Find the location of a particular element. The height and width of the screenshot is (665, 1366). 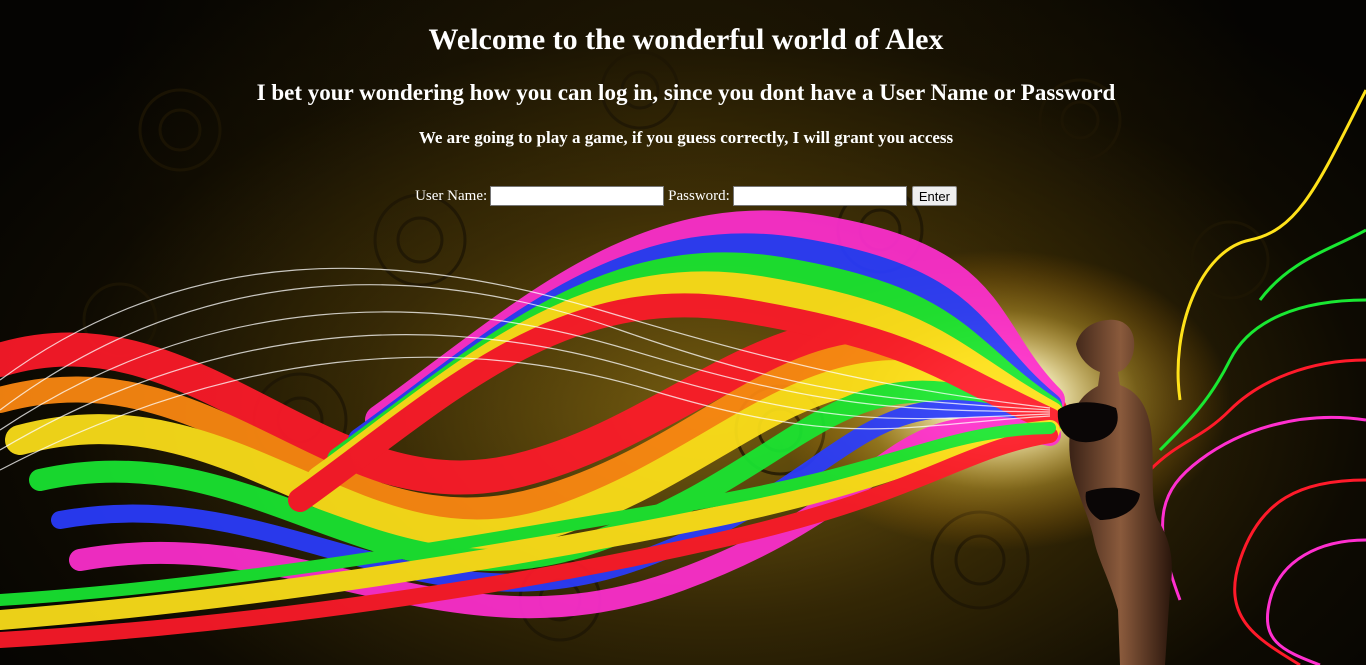

username-input is located at coordinates (577, 196).